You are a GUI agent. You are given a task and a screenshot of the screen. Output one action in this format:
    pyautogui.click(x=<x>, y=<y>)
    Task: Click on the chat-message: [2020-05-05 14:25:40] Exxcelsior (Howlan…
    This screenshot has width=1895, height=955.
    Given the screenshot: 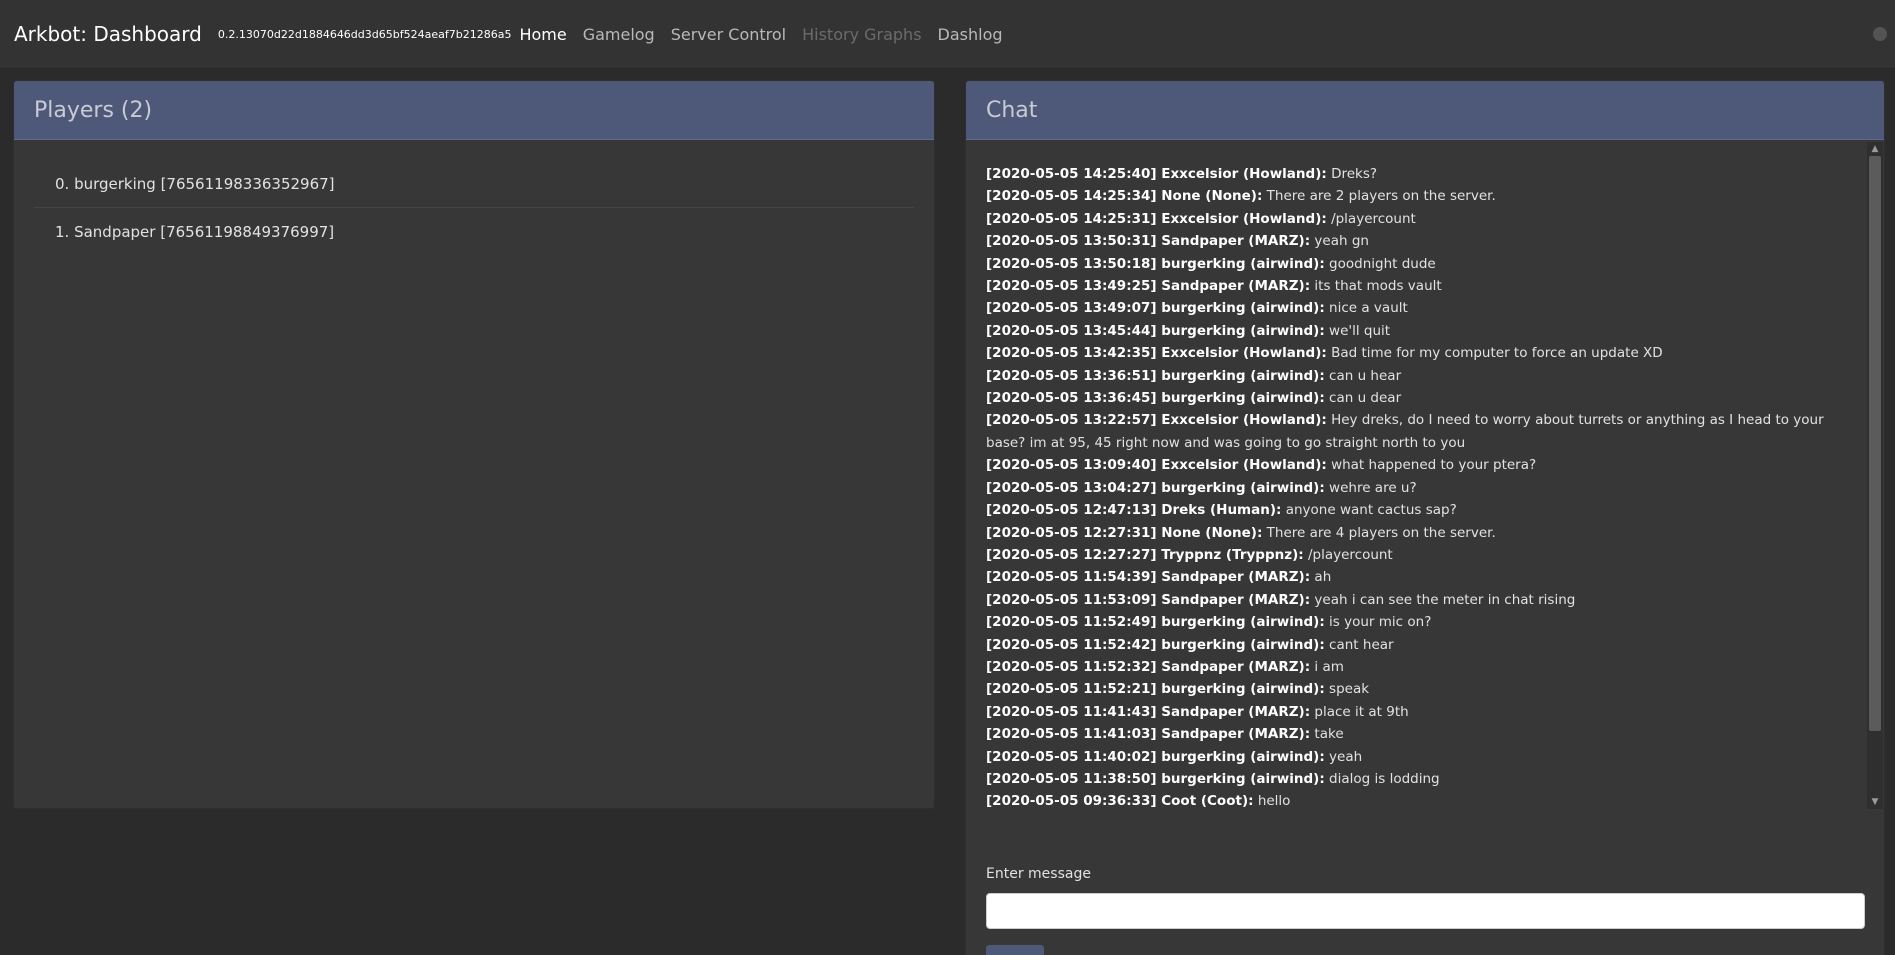 What is the action you would take?
    pyautogui.click(x=1411, y=174)
    